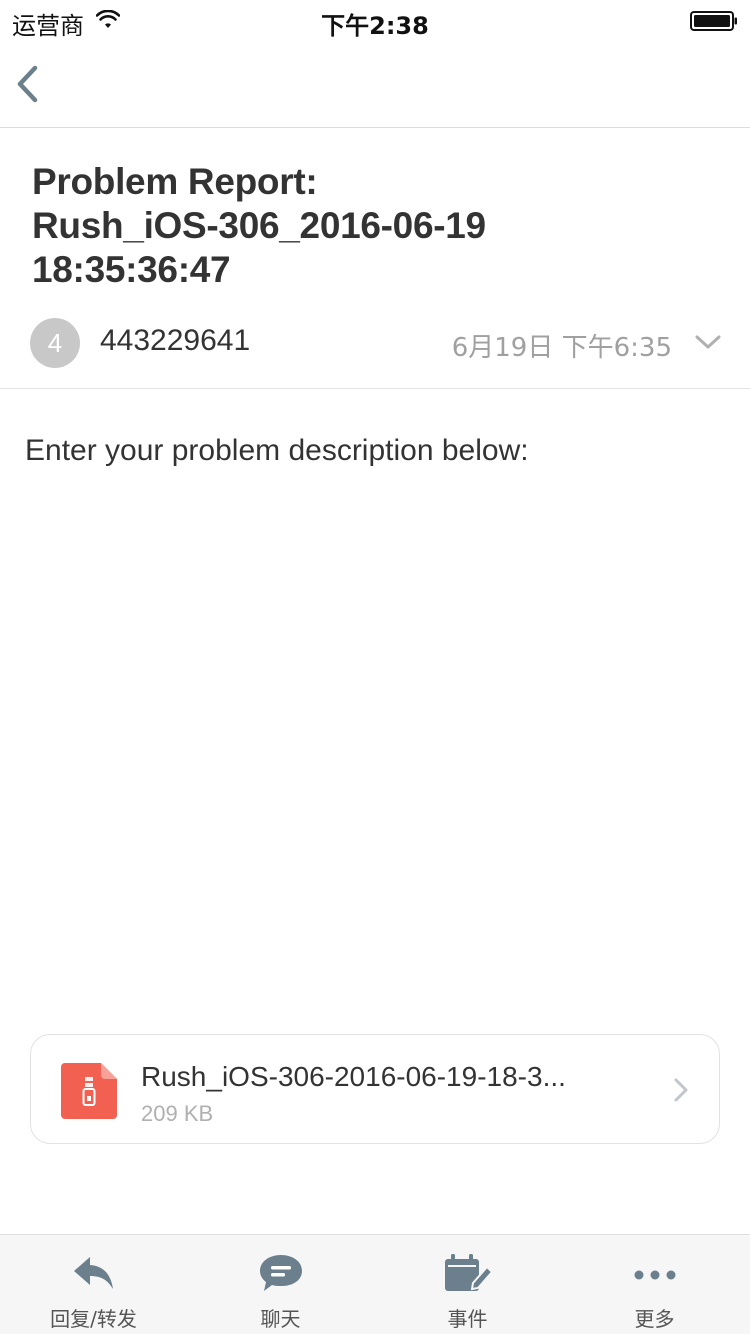  I want to click on back-button, so click(28, 84).